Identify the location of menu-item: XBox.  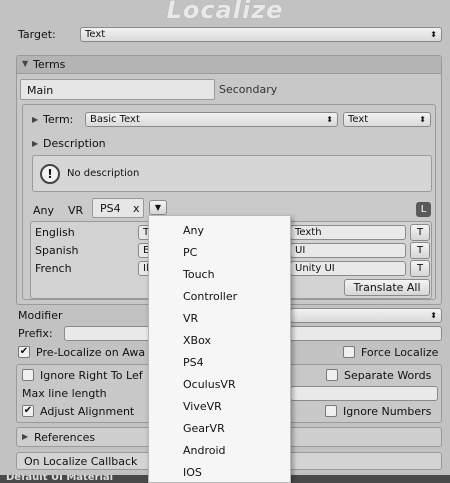
(197, 340).